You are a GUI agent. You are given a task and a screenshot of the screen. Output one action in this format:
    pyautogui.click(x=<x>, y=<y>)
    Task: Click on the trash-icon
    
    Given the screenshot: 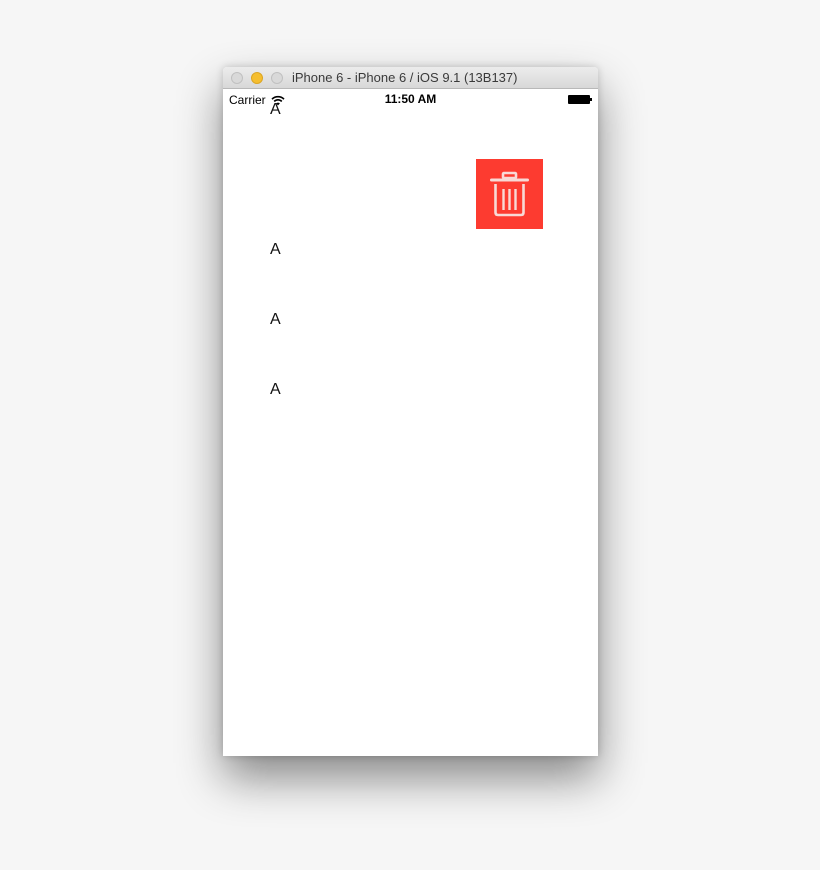 What is the action you would take?
    pyautogui.click(x=509, y=194)
    